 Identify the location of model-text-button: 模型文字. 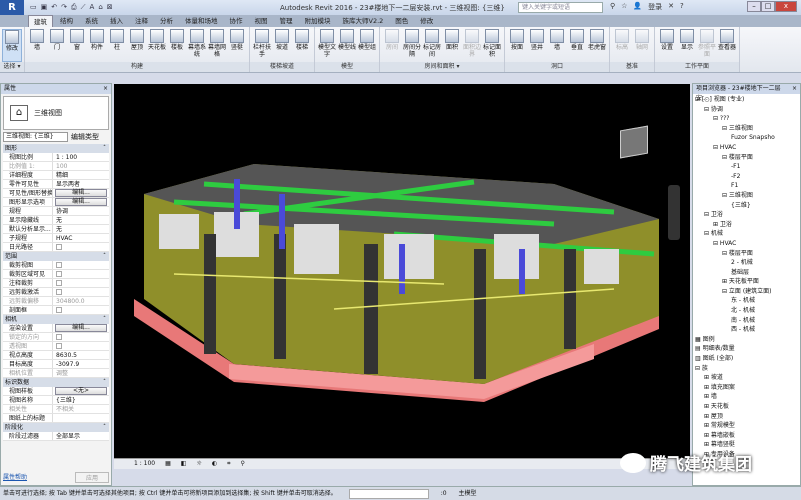
(327, 45).